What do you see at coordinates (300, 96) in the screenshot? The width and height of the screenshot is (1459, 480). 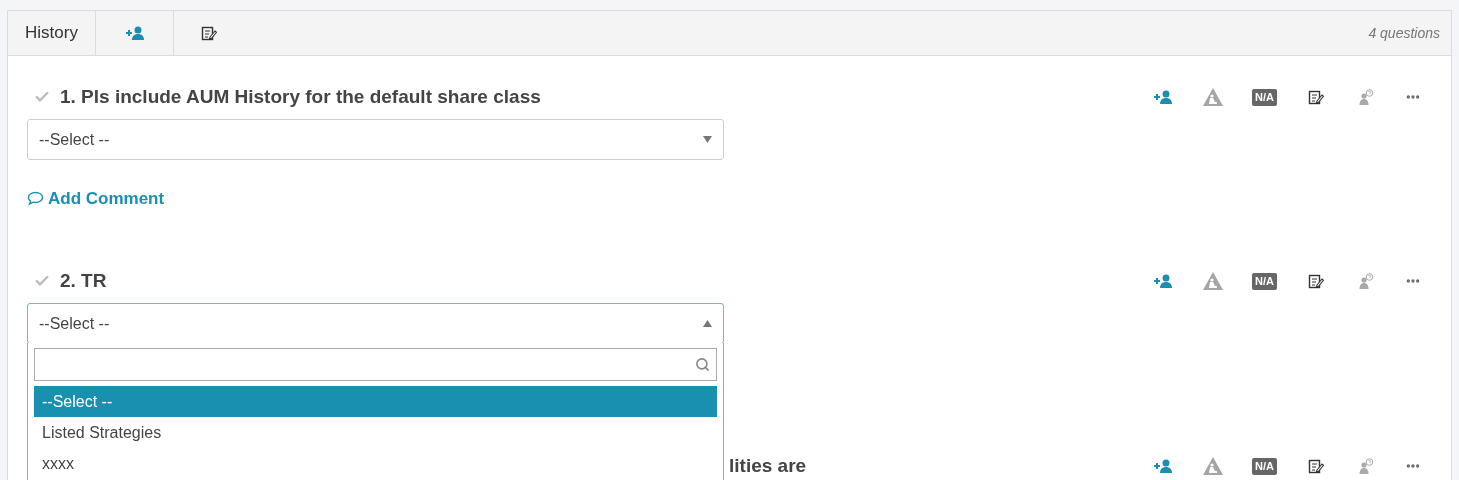 I see `question-title: 1. Pls include AUM History for the default share class` at bounding box center [300, 96].